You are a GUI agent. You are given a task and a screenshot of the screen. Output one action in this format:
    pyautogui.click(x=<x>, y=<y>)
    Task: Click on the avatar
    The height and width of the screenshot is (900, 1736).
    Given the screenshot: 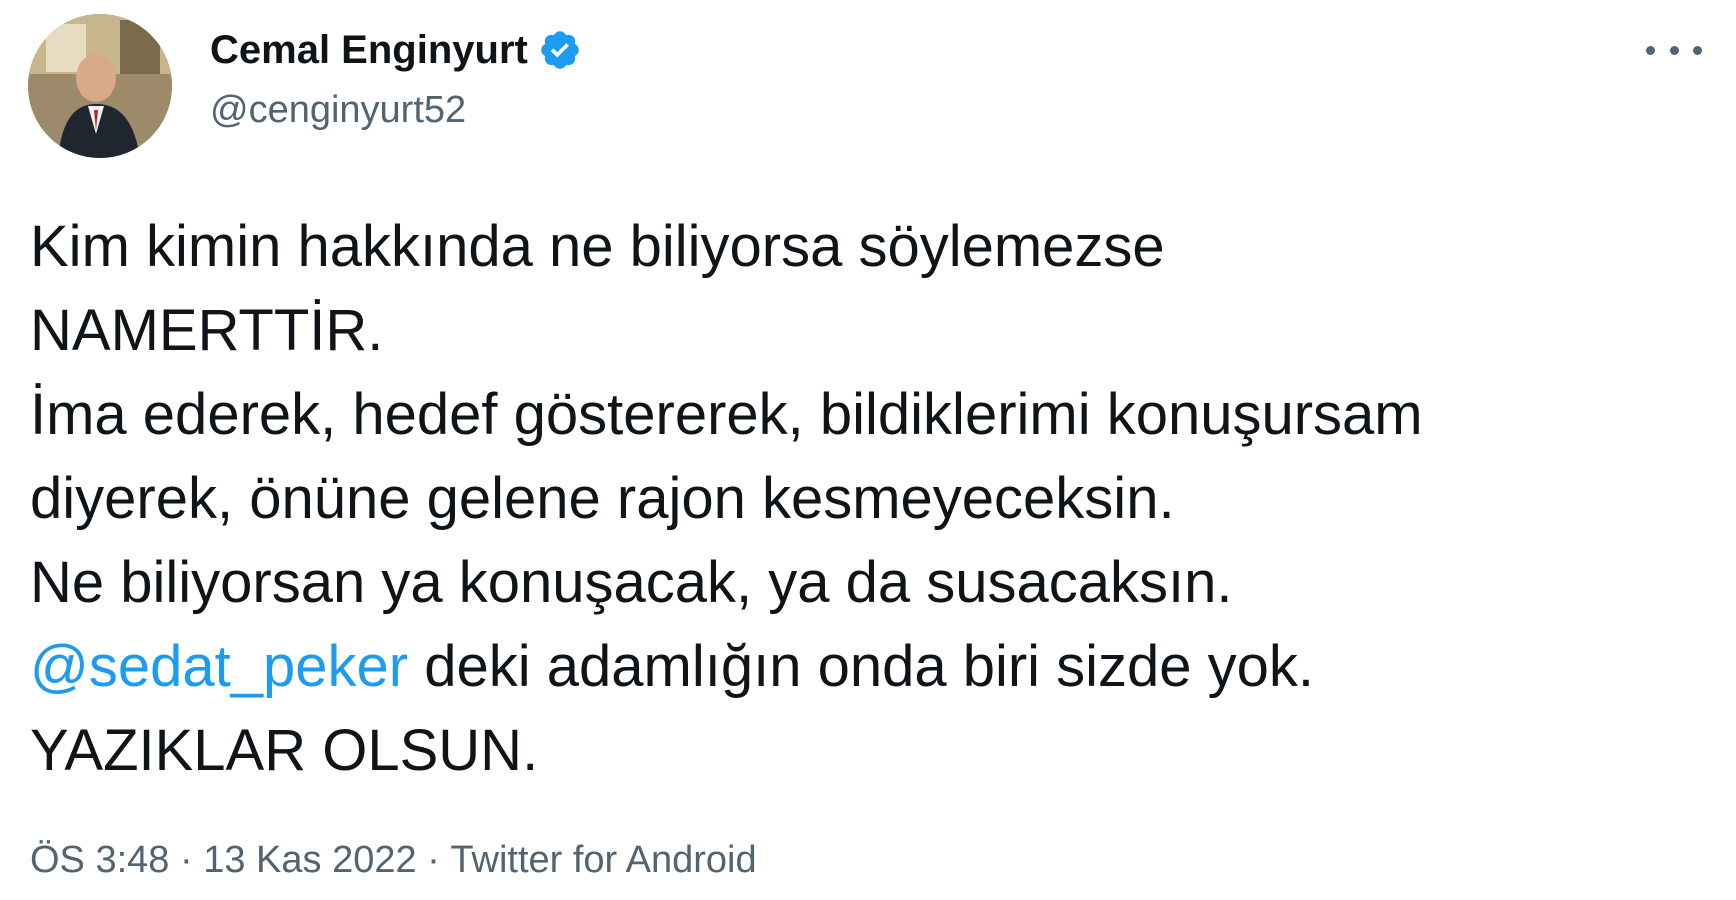 What is the action you would take?
    pyautogui.click(x=100, y=86)
    